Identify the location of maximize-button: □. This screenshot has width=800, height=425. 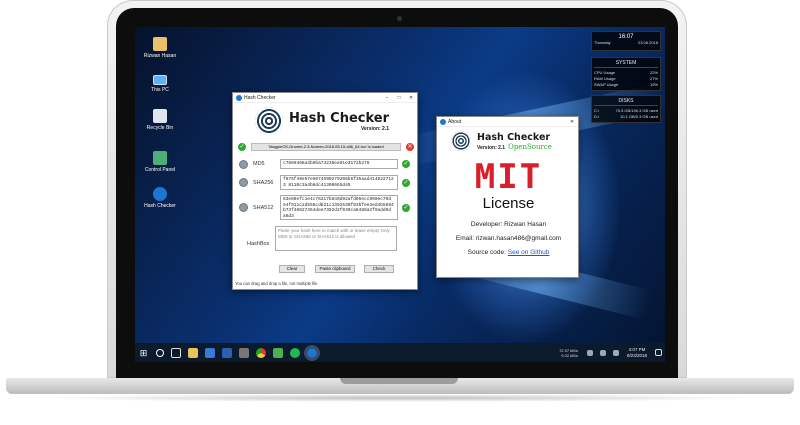
(399, 98).